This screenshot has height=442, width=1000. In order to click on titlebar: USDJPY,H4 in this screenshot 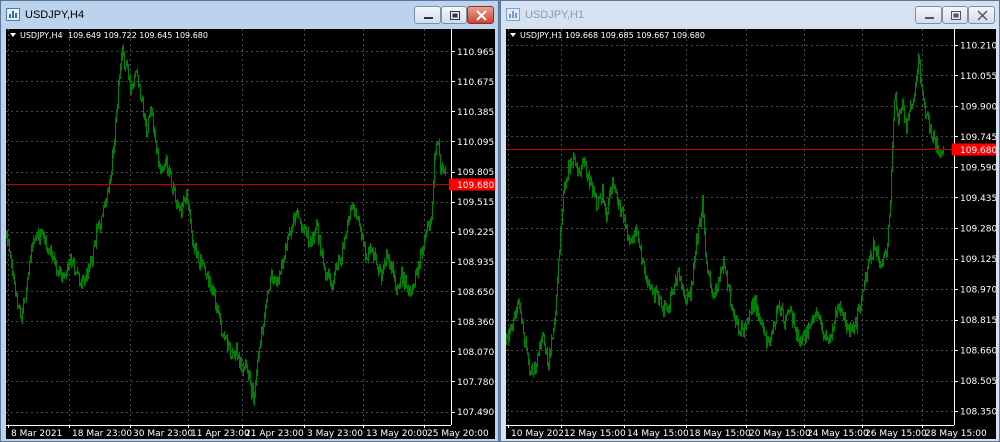, I will do `click(249, 15)`.